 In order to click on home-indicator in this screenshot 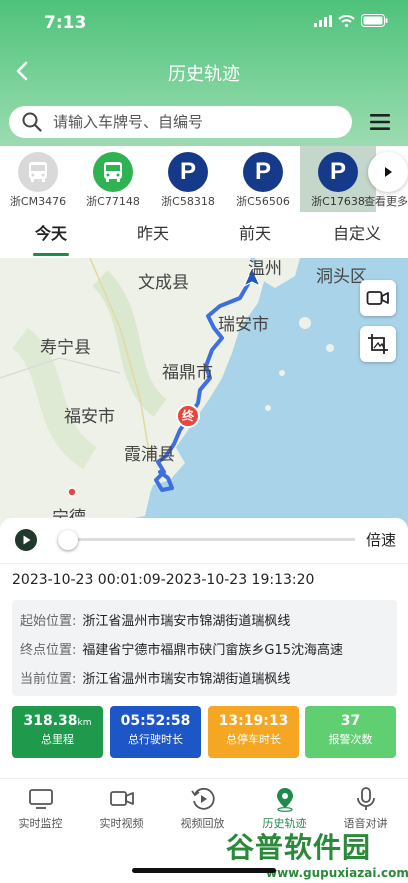, I will do `click(204, 870)`.